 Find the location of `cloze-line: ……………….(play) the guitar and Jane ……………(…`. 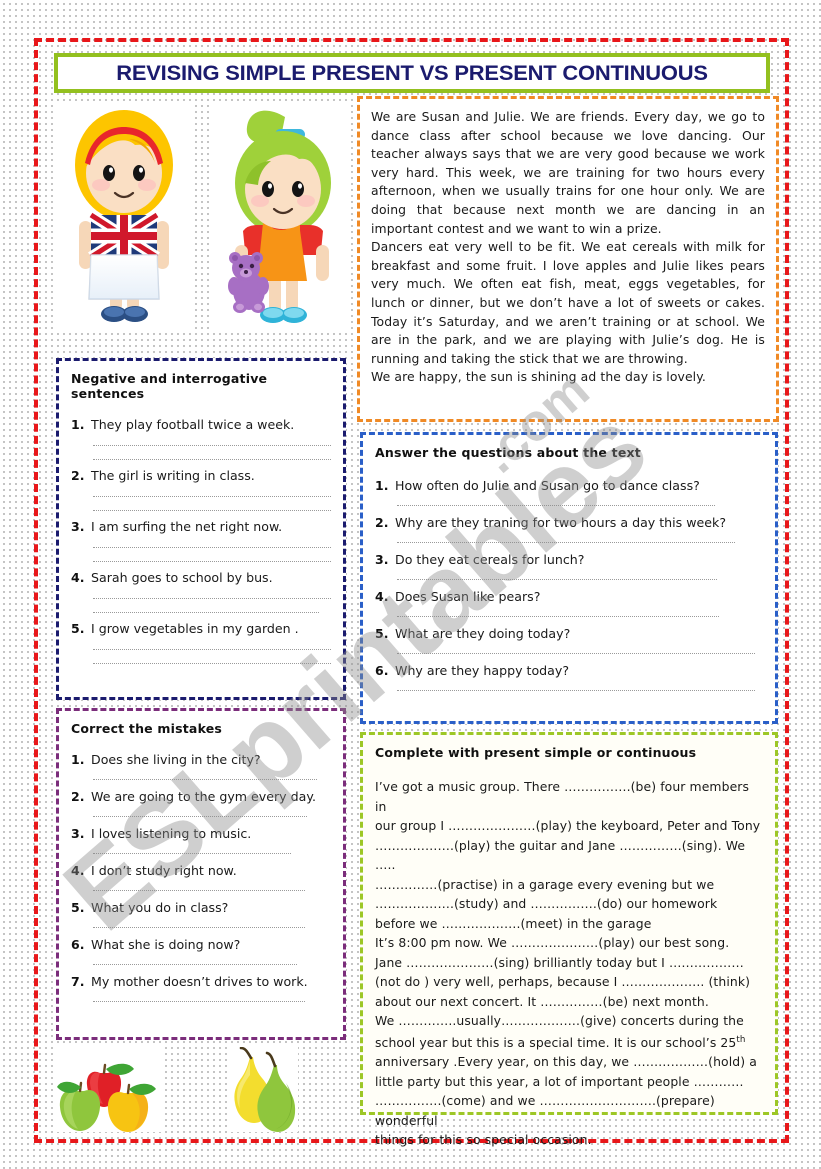

cloze-line: ……………….(play) the guitar and Jane ……………(… is located at coordinates (569, 855).